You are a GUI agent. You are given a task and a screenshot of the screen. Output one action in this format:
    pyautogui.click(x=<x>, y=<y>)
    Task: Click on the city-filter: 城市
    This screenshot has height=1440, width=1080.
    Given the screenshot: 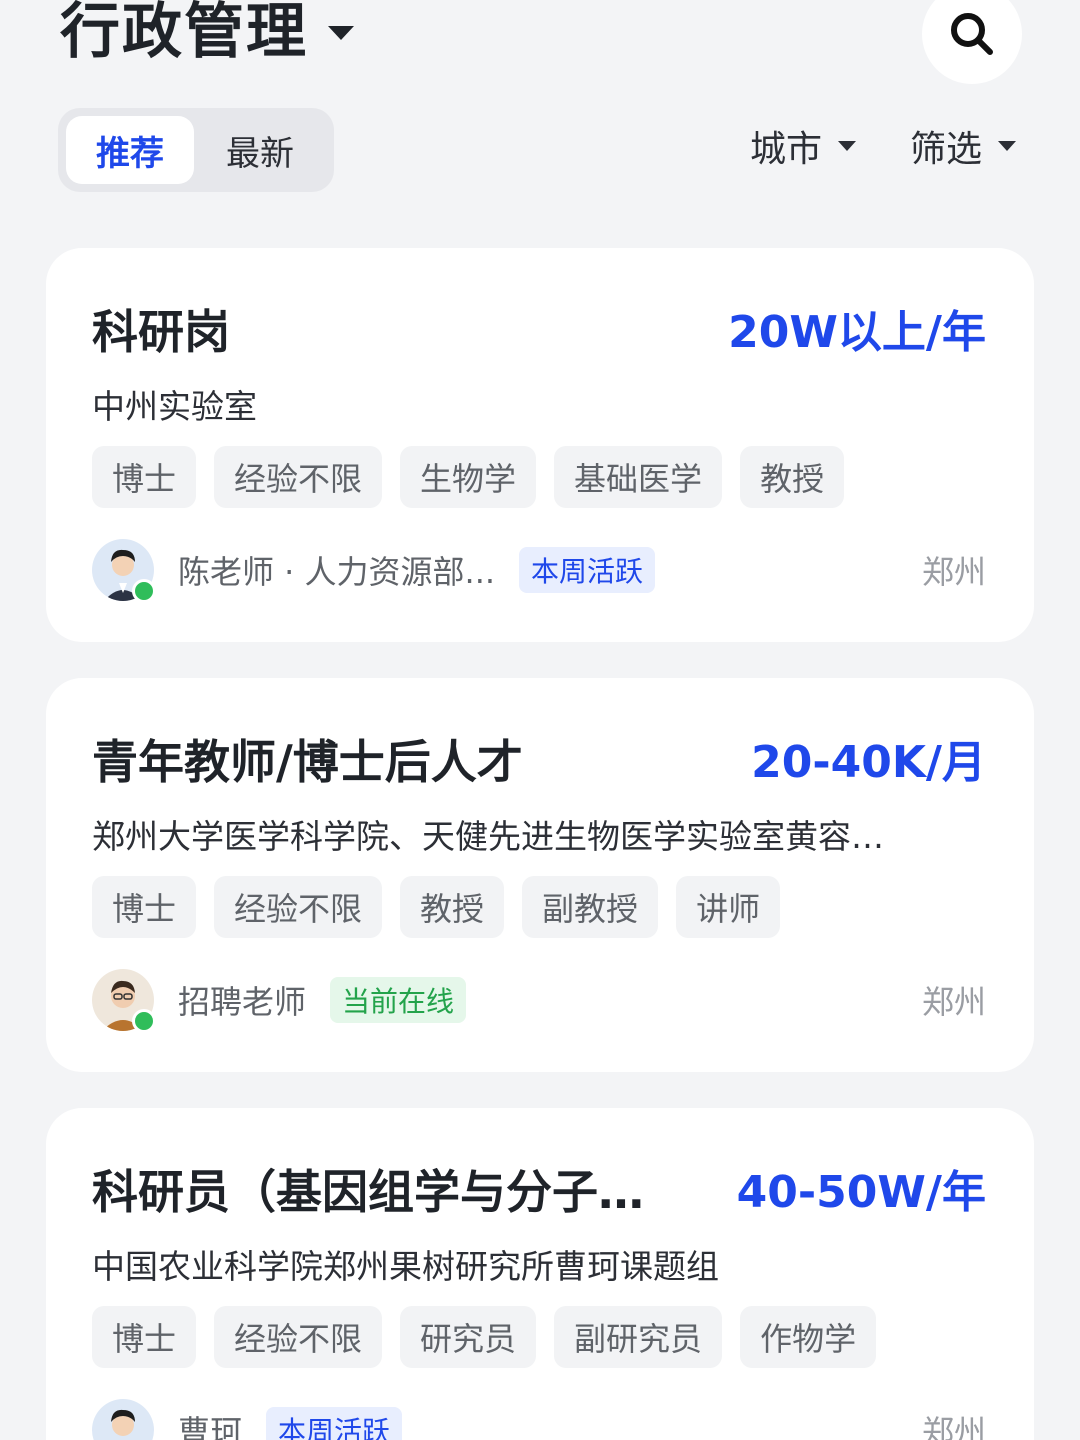 What is the action you would take?
    pyautogui.click(x=803, y=146)
    